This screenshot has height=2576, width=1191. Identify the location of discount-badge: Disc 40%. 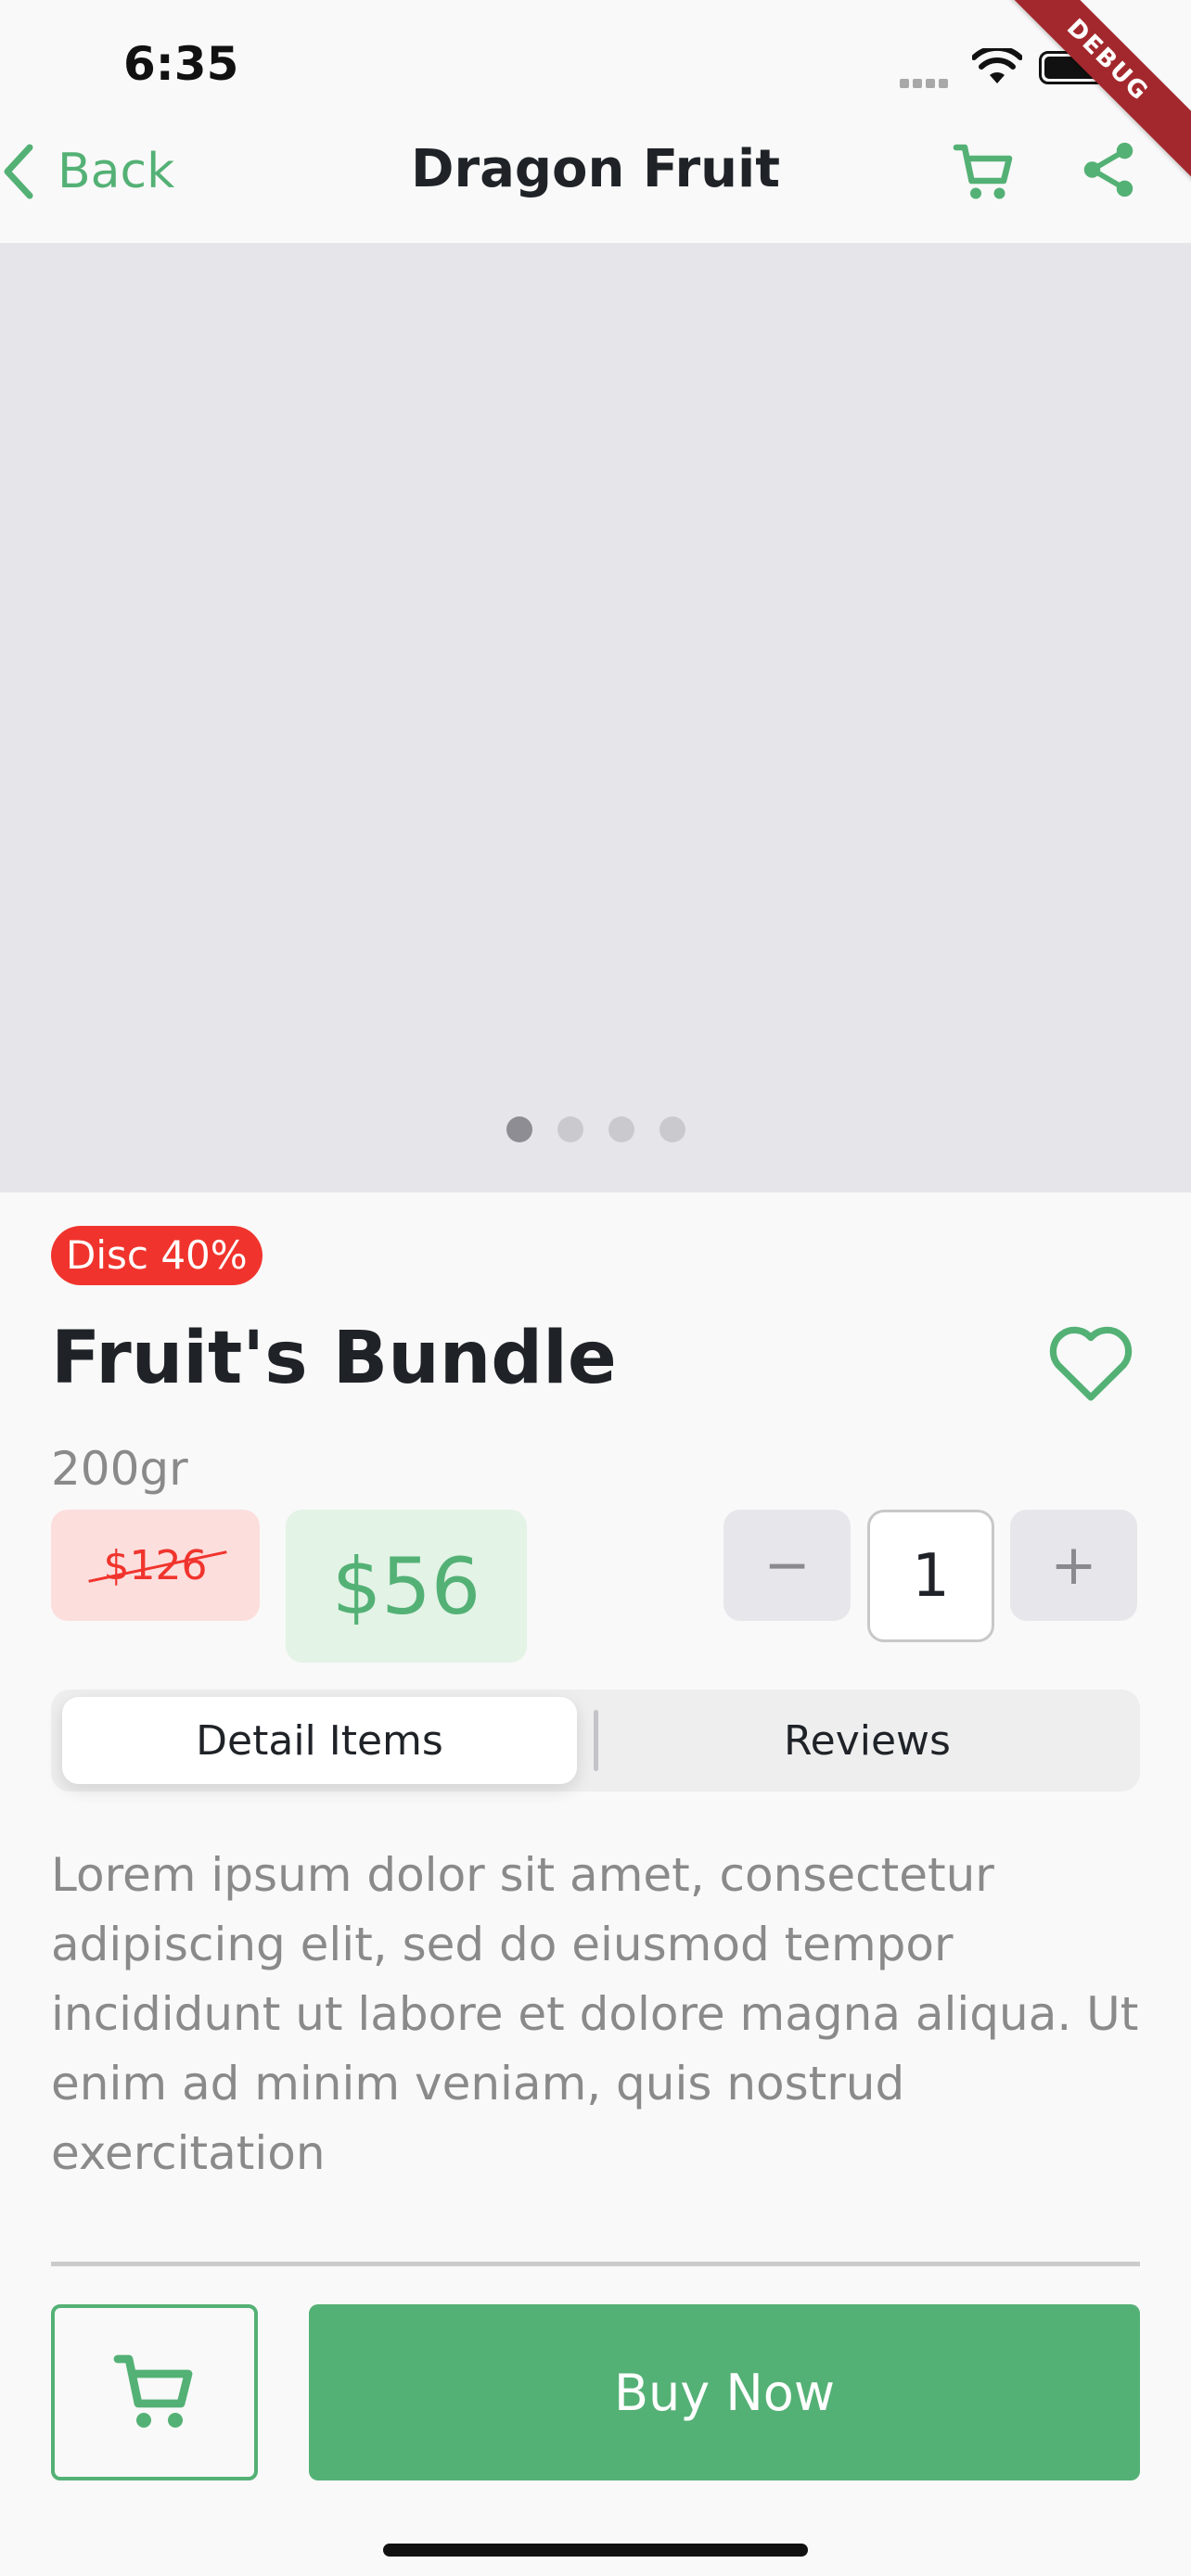
(157, 1256).